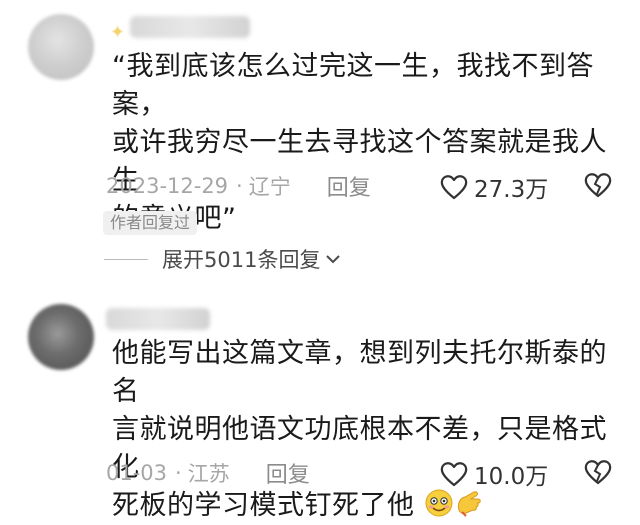 This screenshot has height=525, width=640. I want to click on pointing-hand-emoji, so click(469, 504).